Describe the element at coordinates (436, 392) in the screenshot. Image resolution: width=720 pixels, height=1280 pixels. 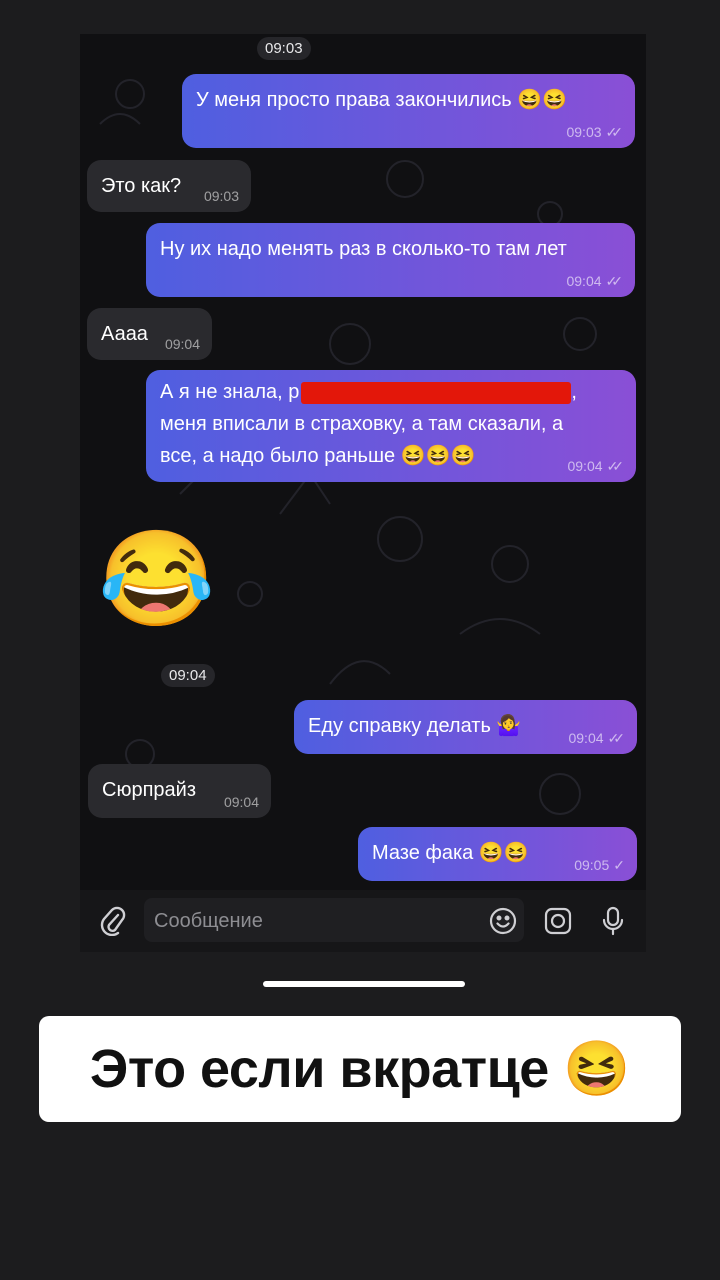
I see `redaction-bar` at that location.